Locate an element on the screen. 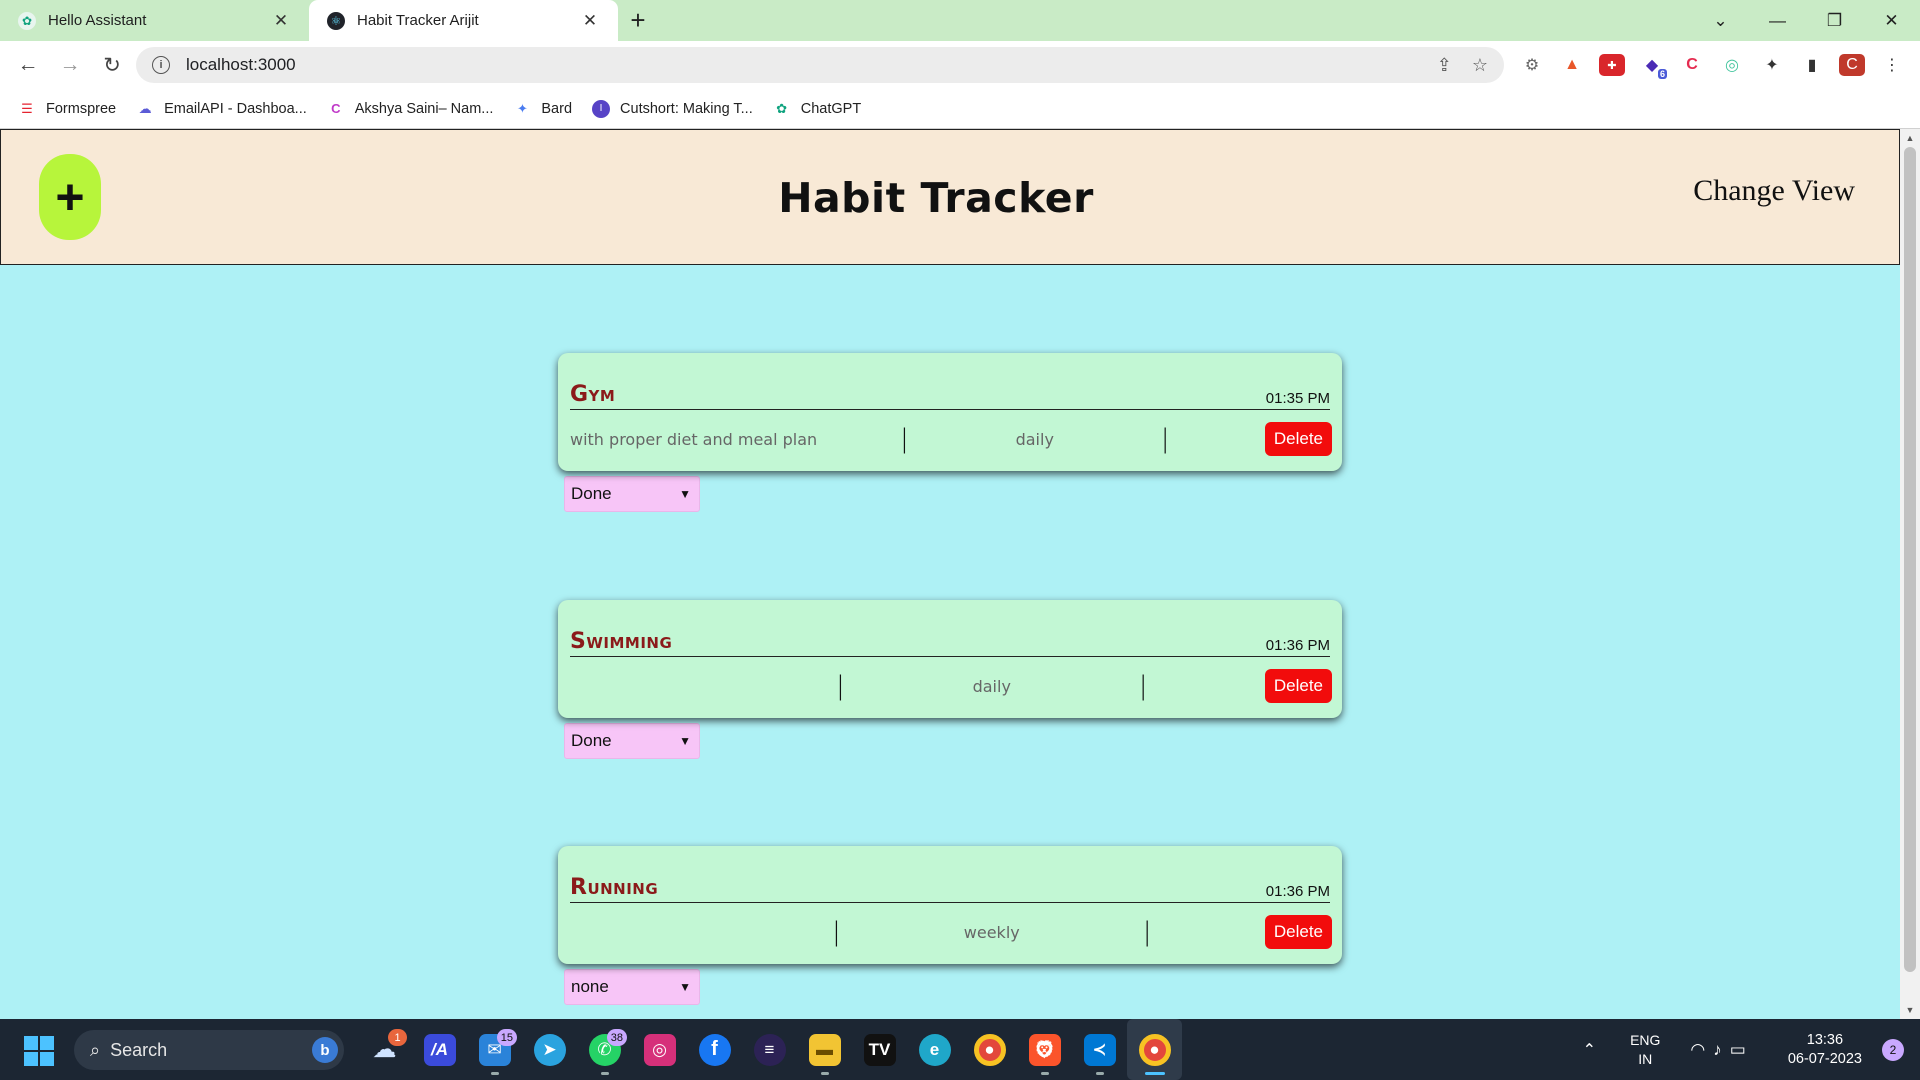 The width and height of the screenshot is (1920, 1080). scrollbar-thumb is located at coordinates (1910, 559).